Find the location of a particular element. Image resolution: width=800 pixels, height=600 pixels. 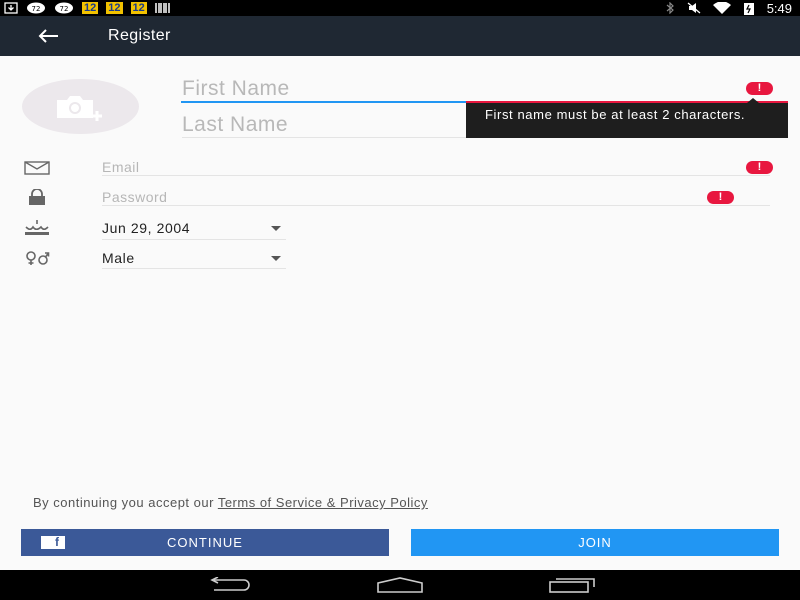

first-name-underline is located at coordinates (324, 102).